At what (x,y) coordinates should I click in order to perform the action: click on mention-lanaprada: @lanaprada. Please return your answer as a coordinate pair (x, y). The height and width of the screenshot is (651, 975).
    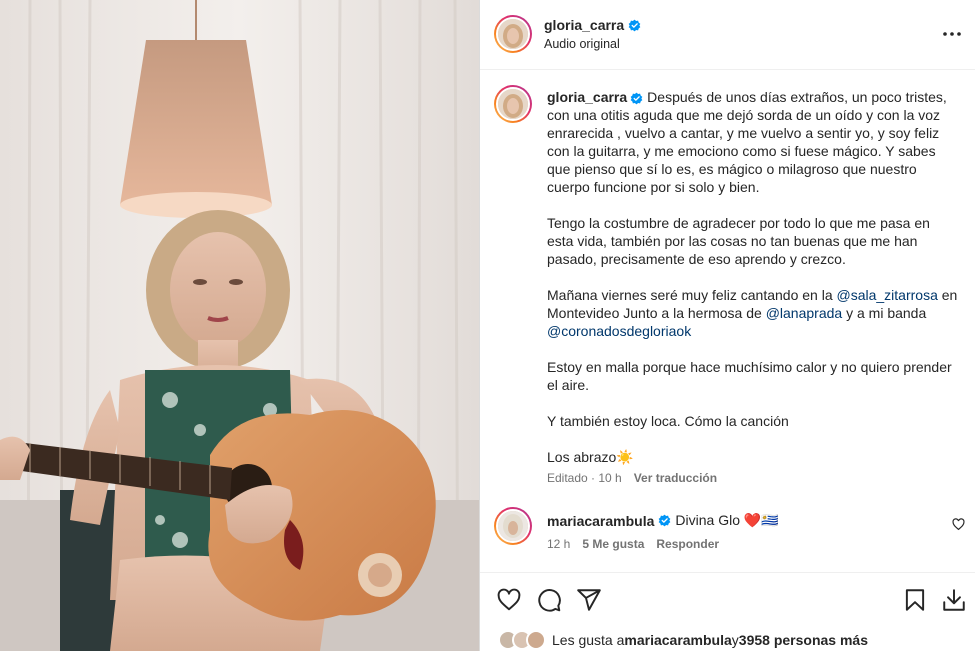
    Looking at the image, I should click on (804, 313).